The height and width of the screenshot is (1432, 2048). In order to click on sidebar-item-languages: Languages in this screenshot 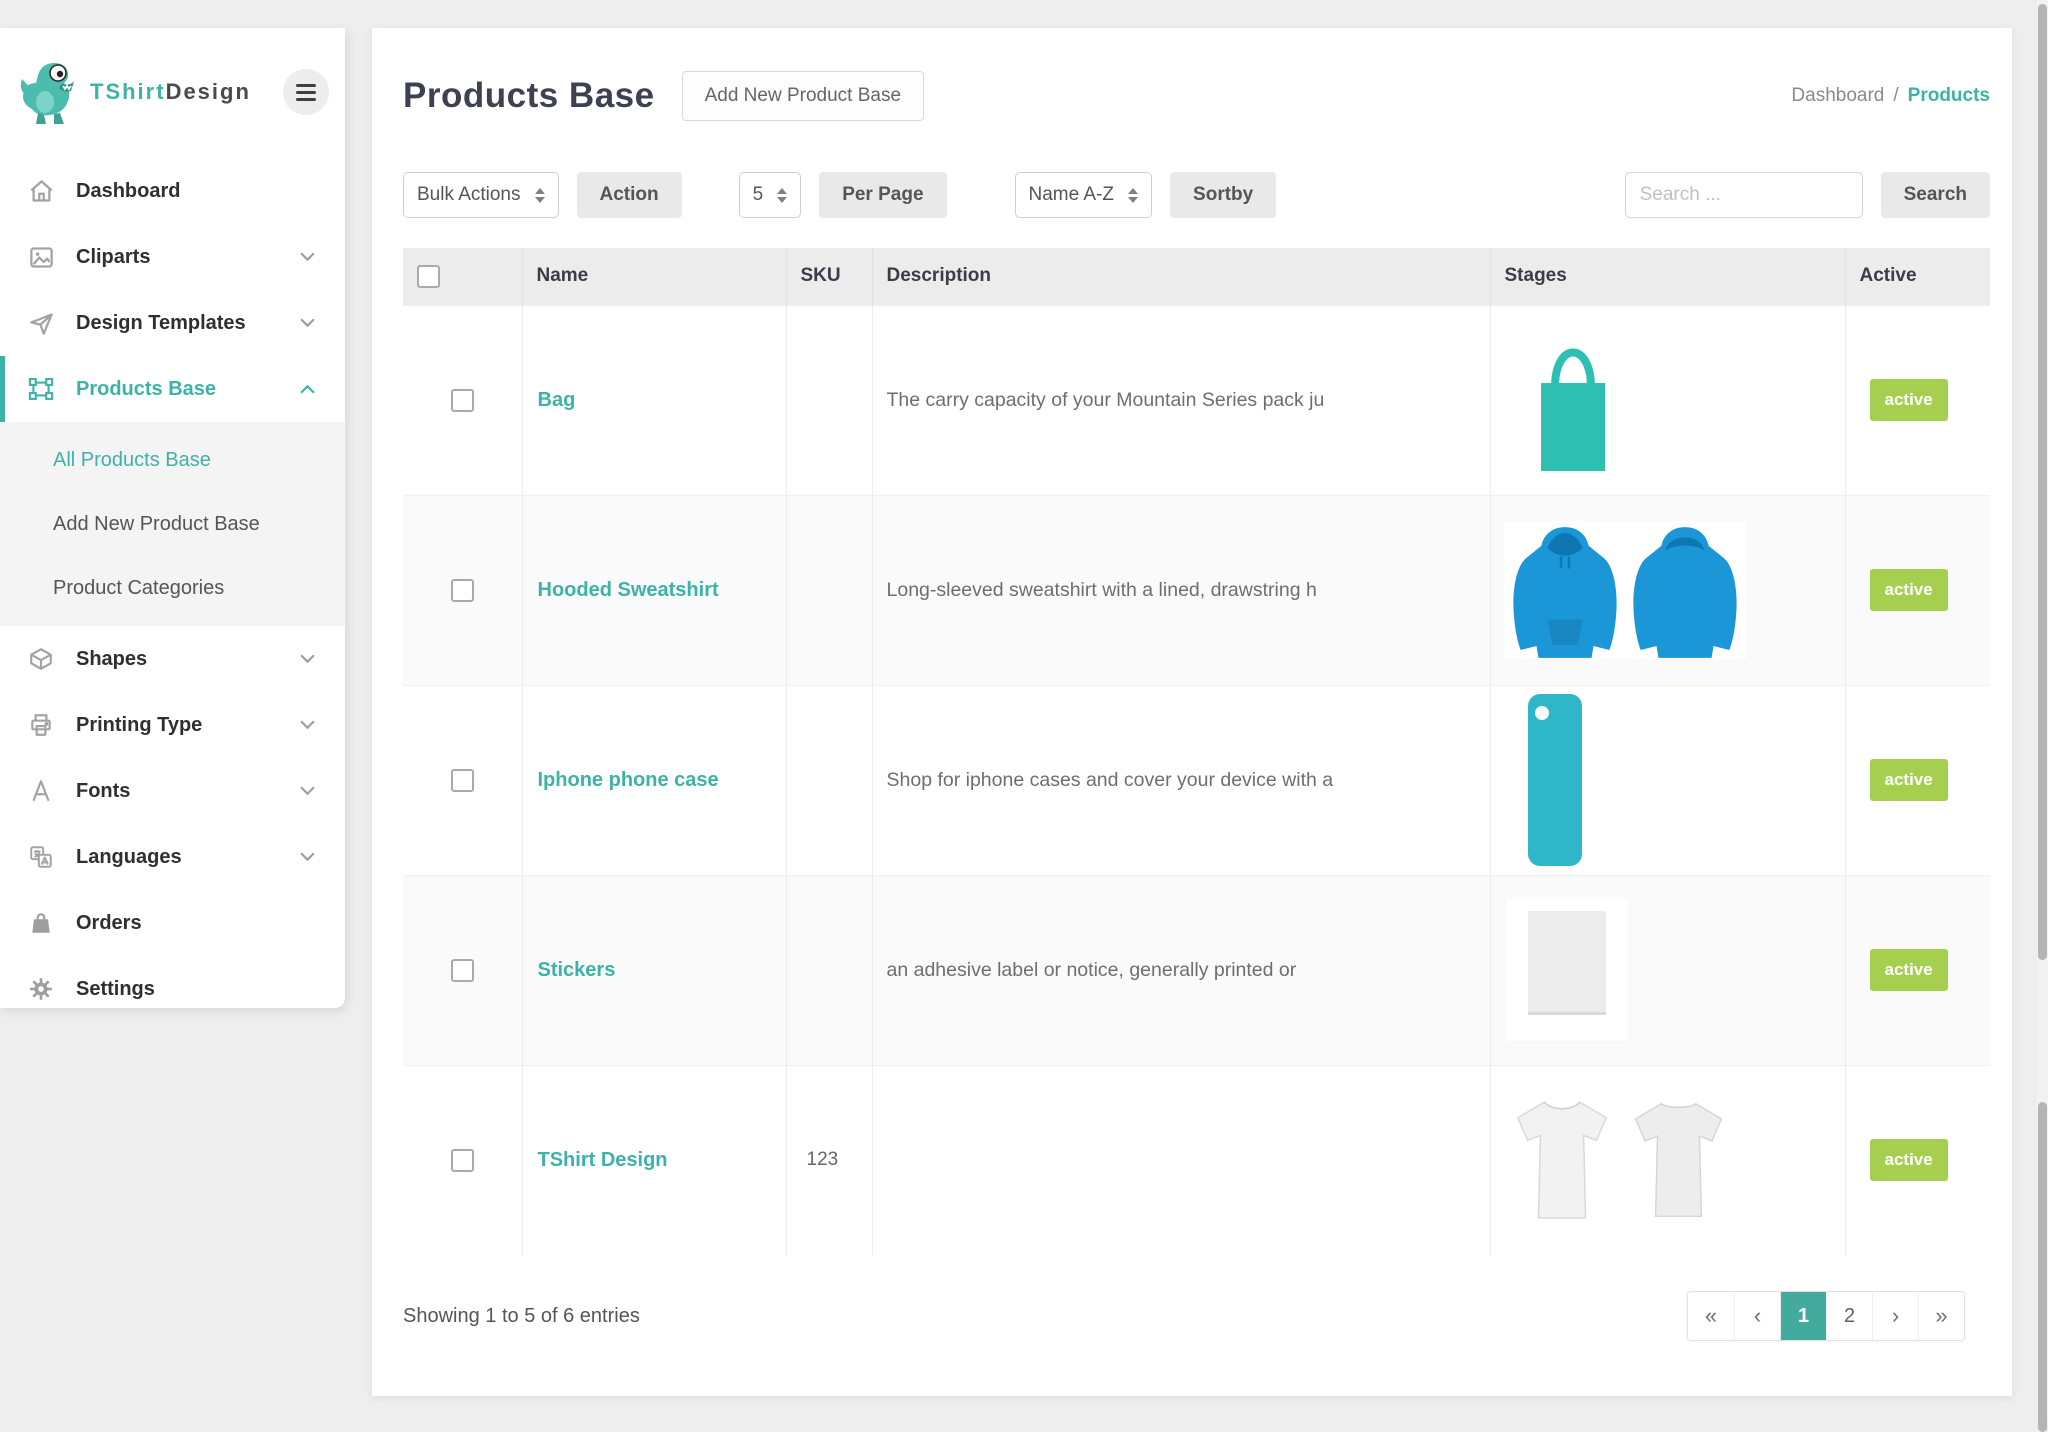, I will do `click(172, 857)`.